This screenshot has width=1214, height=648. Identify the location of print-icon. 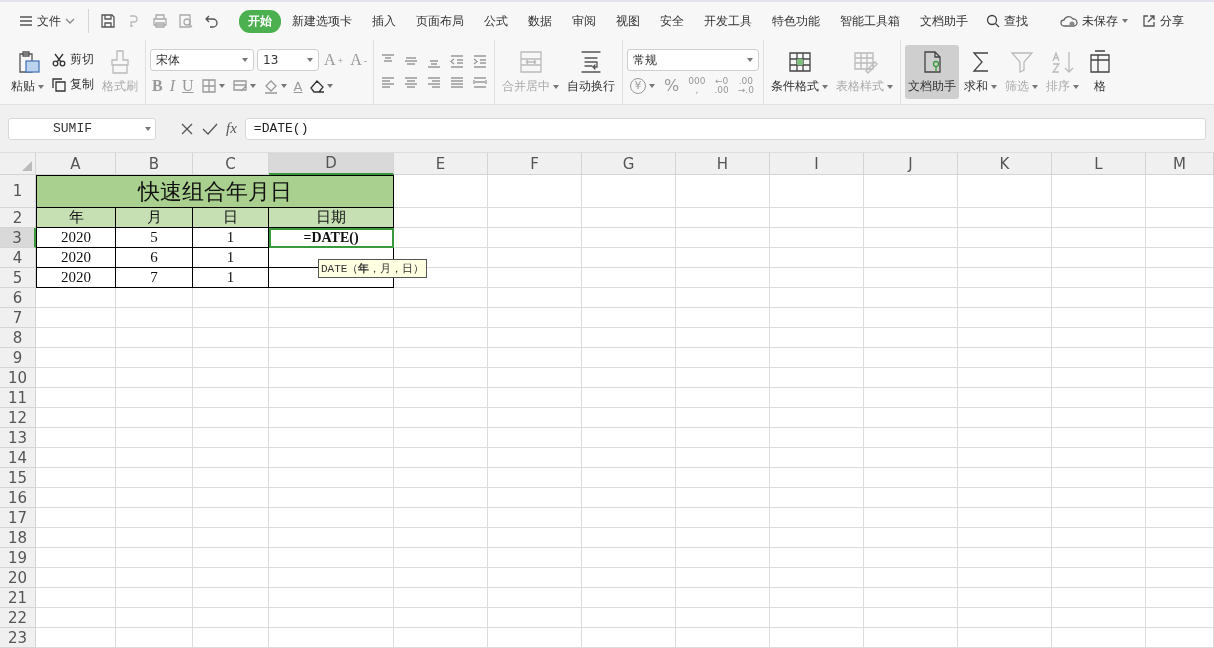
(160, 21).